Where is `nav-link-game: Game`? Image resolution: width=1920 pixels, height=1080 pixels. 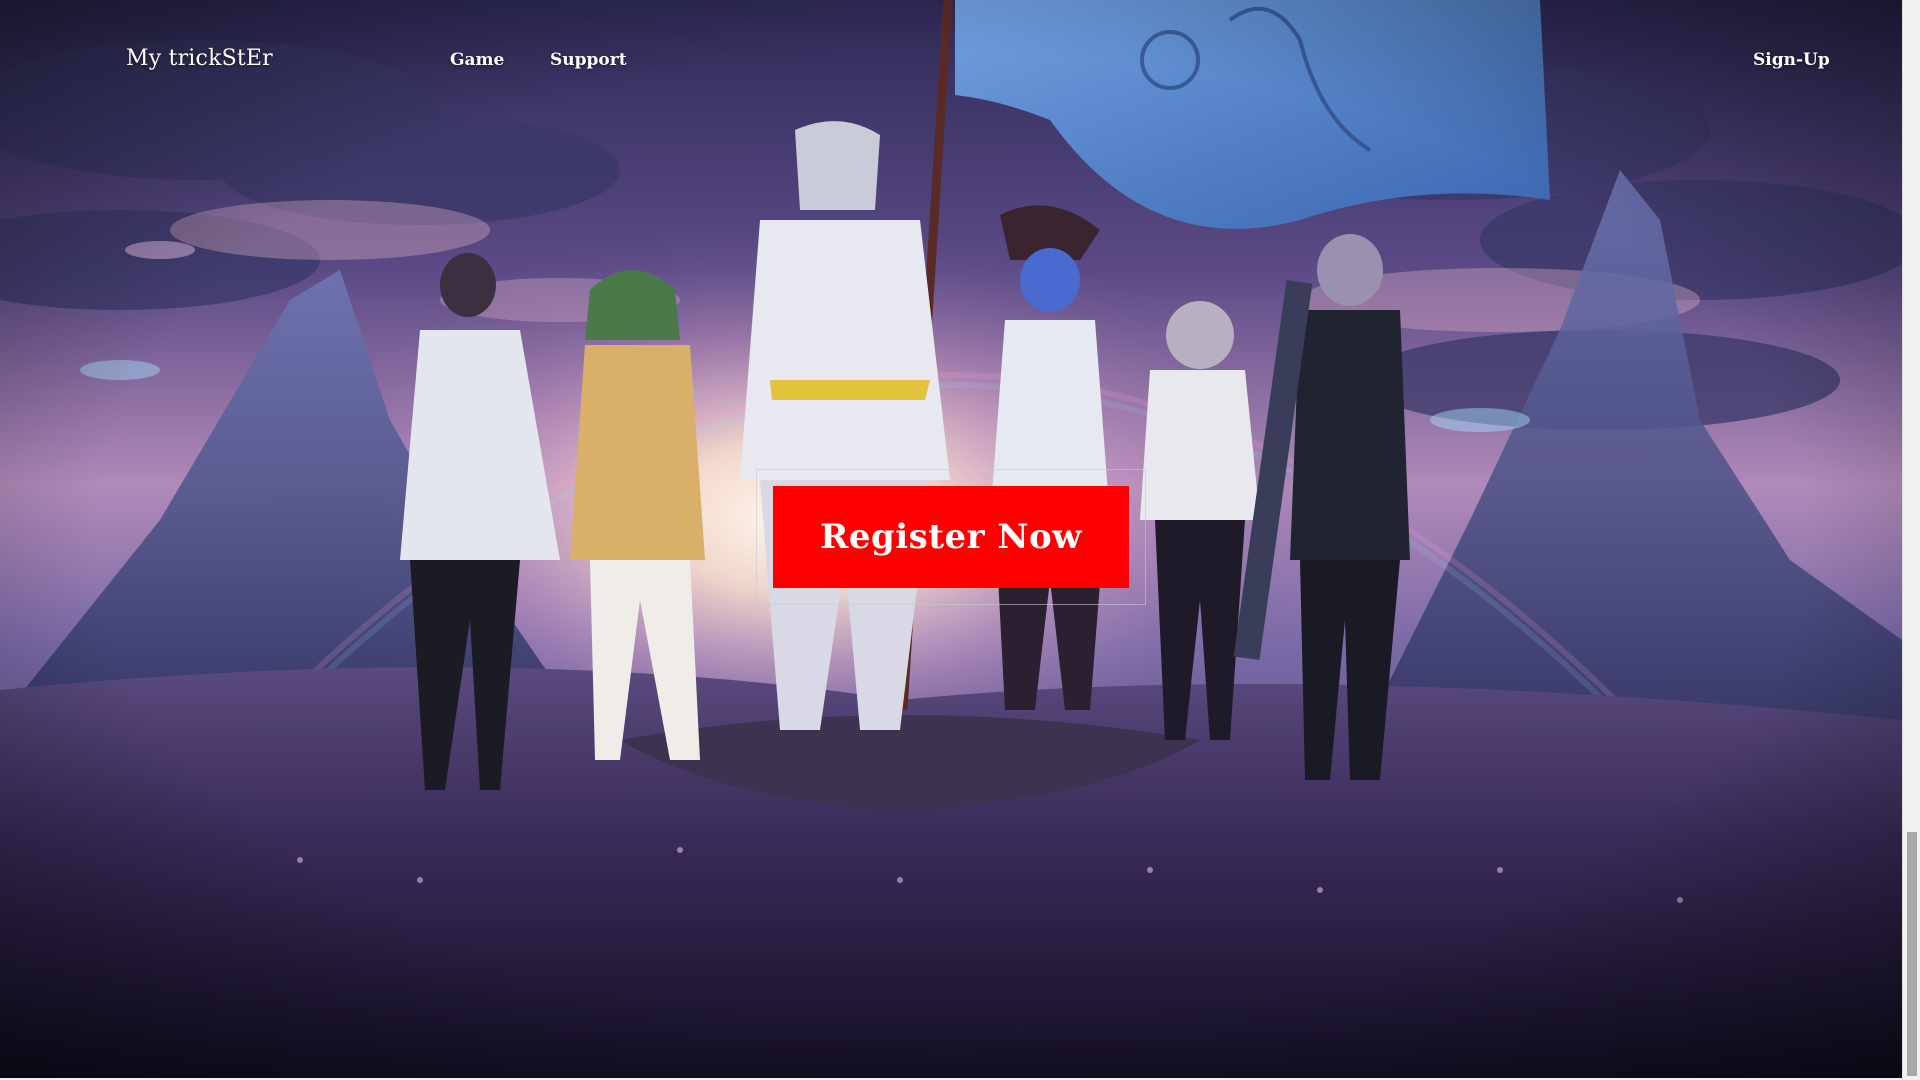
nav-link-game: Game is located at coordinates (477, 60).